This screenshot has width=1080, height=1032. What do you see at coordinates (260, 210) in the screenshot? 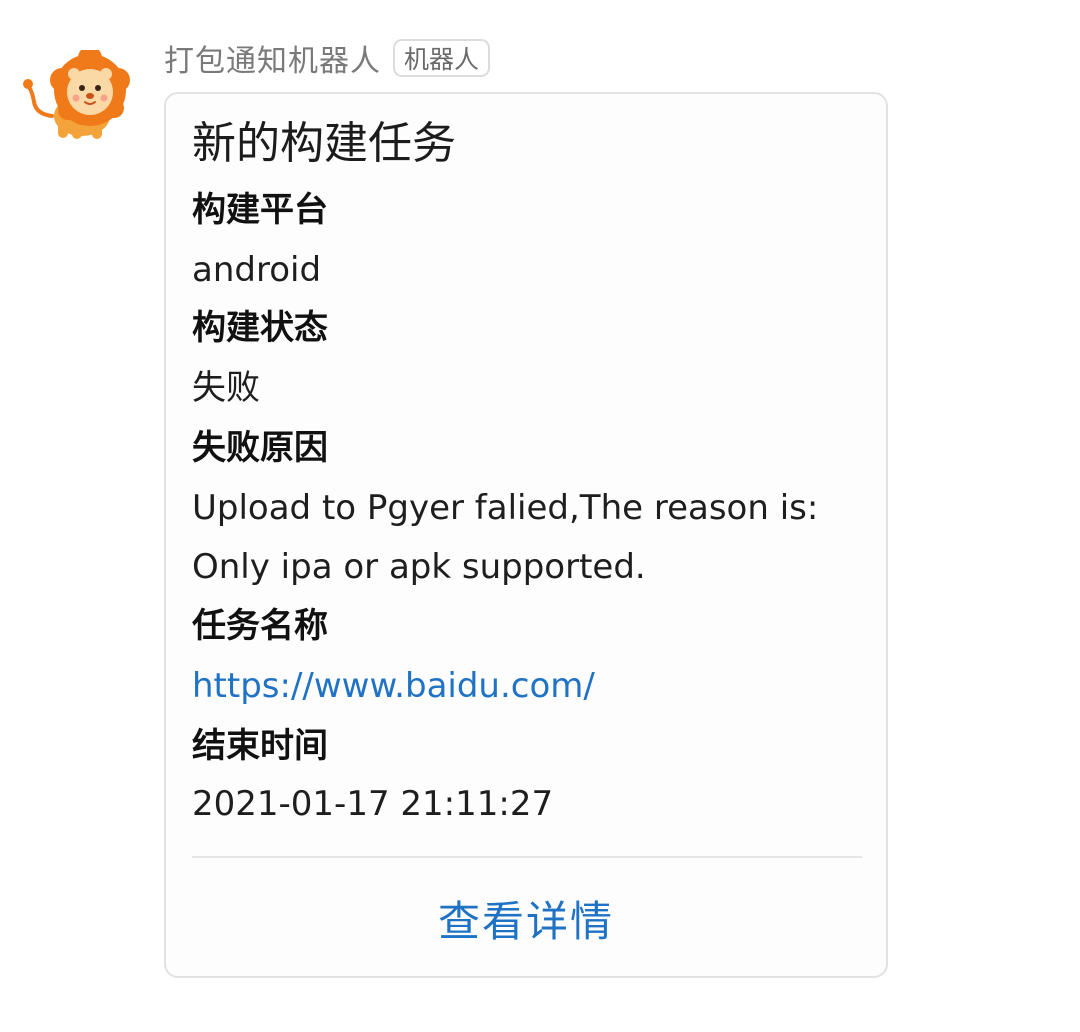
I see `platform-label: 构建平台` at bounding box center [260, 210].